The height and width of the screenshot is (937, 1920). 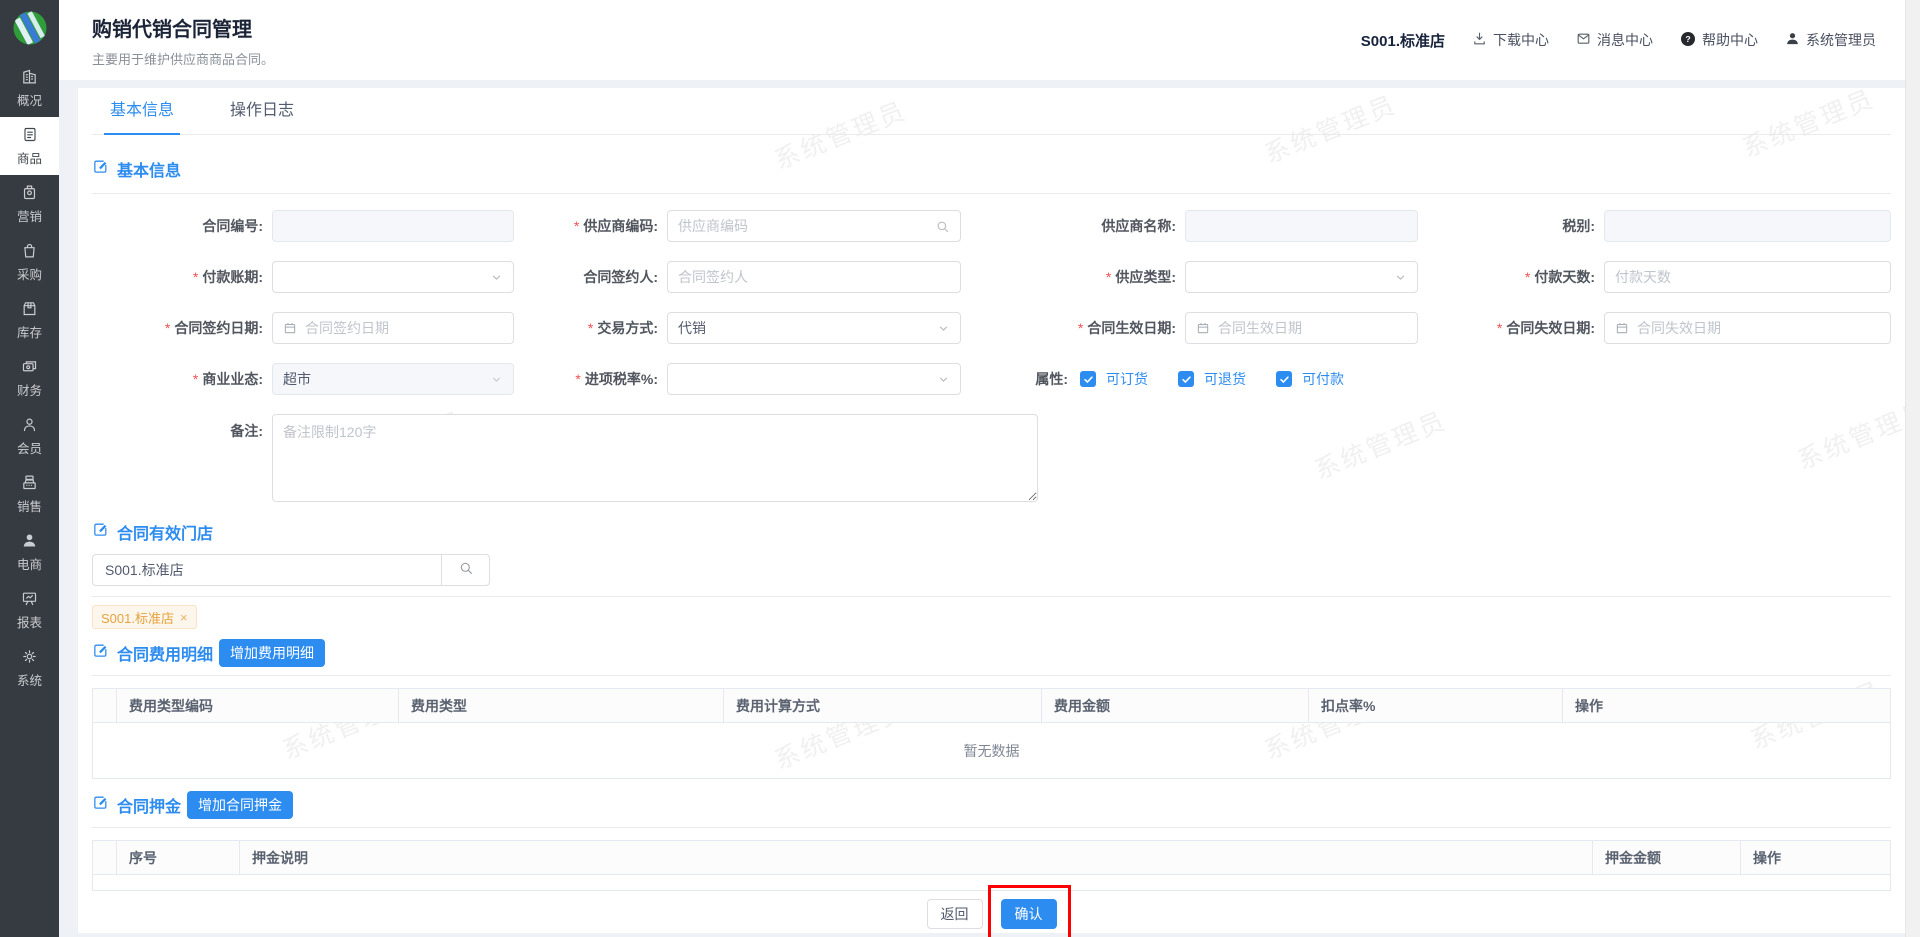 What do you see at coordinates (213, 328) in the screenshot?
I see `sign-date-label: * 合同签约日期:` at bounding box center [213, 328].